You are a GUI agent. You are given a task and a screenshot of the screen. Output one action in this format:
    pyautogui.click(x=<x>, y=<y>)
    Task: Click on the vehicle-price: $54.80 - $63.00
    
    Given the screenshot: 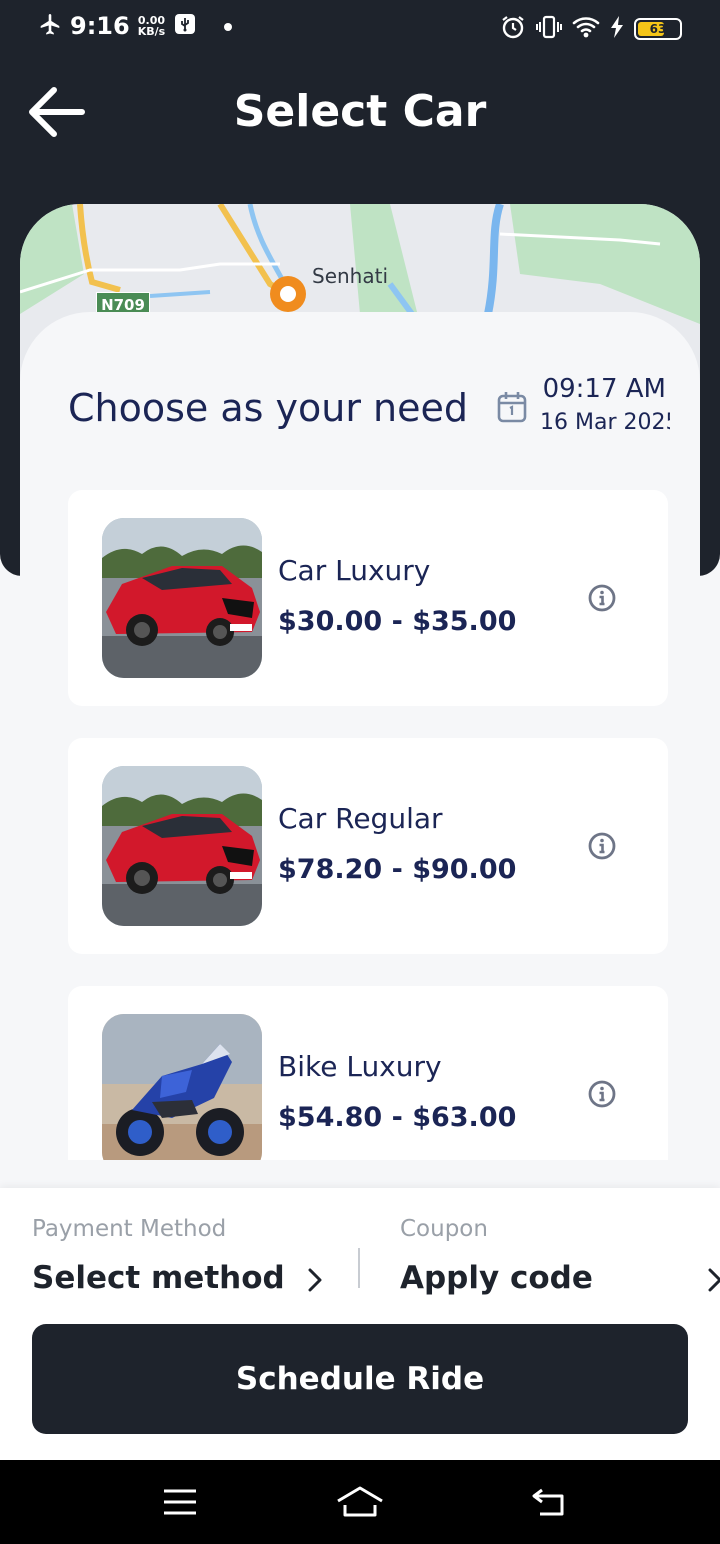 What is the action you would take?
    pyautogui.click(x=397, y=1117)
    